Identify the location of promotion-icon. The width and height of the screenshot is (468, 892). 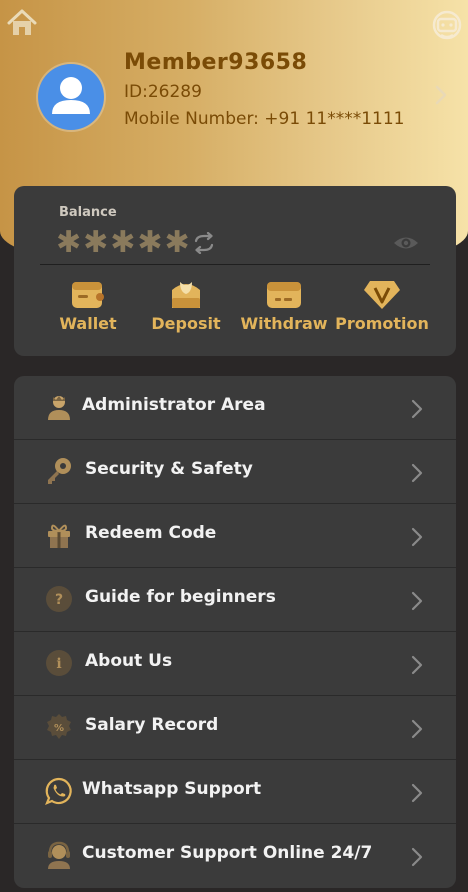
(382, 295).